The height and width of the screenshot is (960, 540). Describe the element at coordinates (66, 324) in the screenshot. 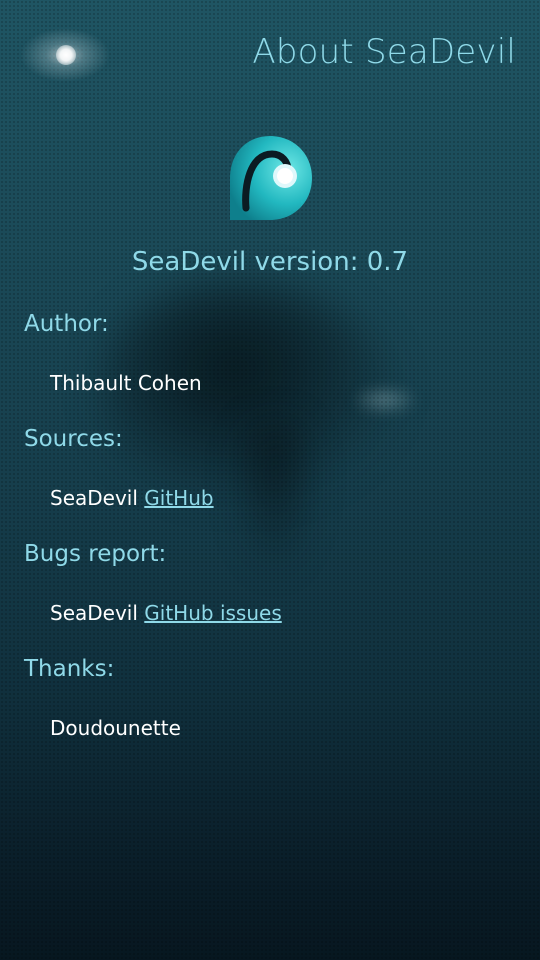

I see `author-heading: Author:` at that location.